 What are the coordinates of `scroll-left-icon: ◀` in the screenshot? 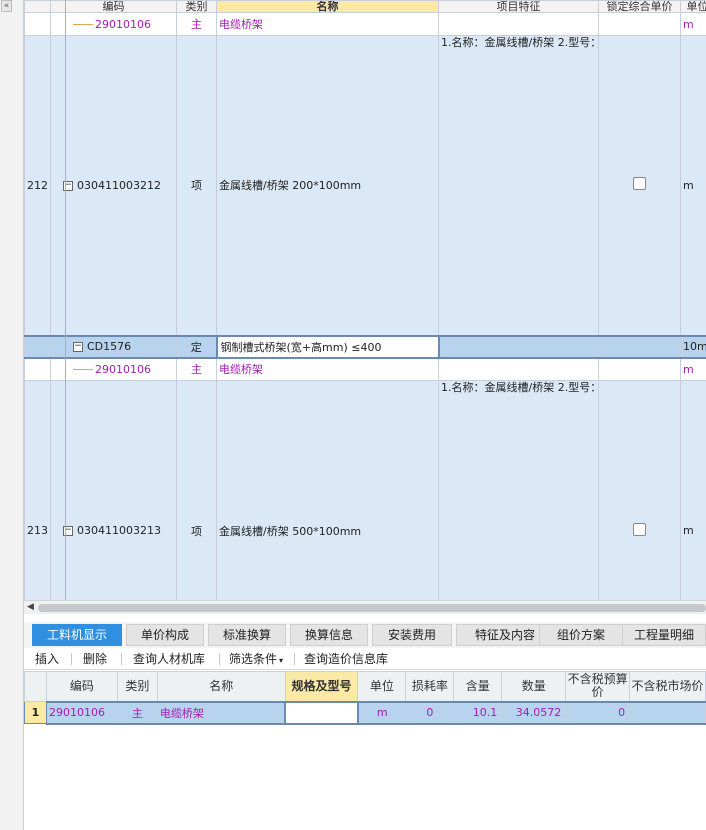 It's located at (30, 607).